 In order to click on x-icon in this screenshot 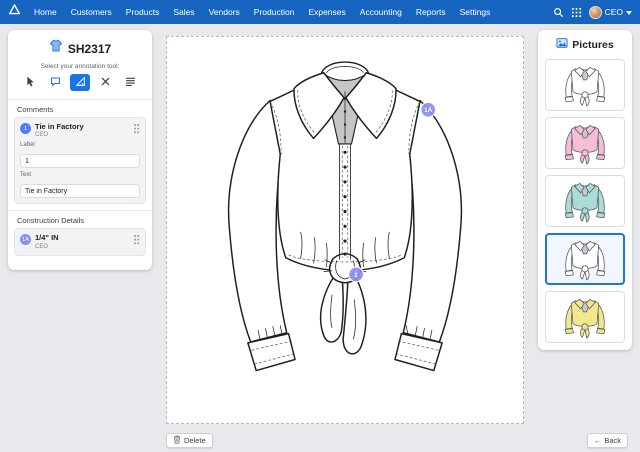, I will do `click(105, 82)`.